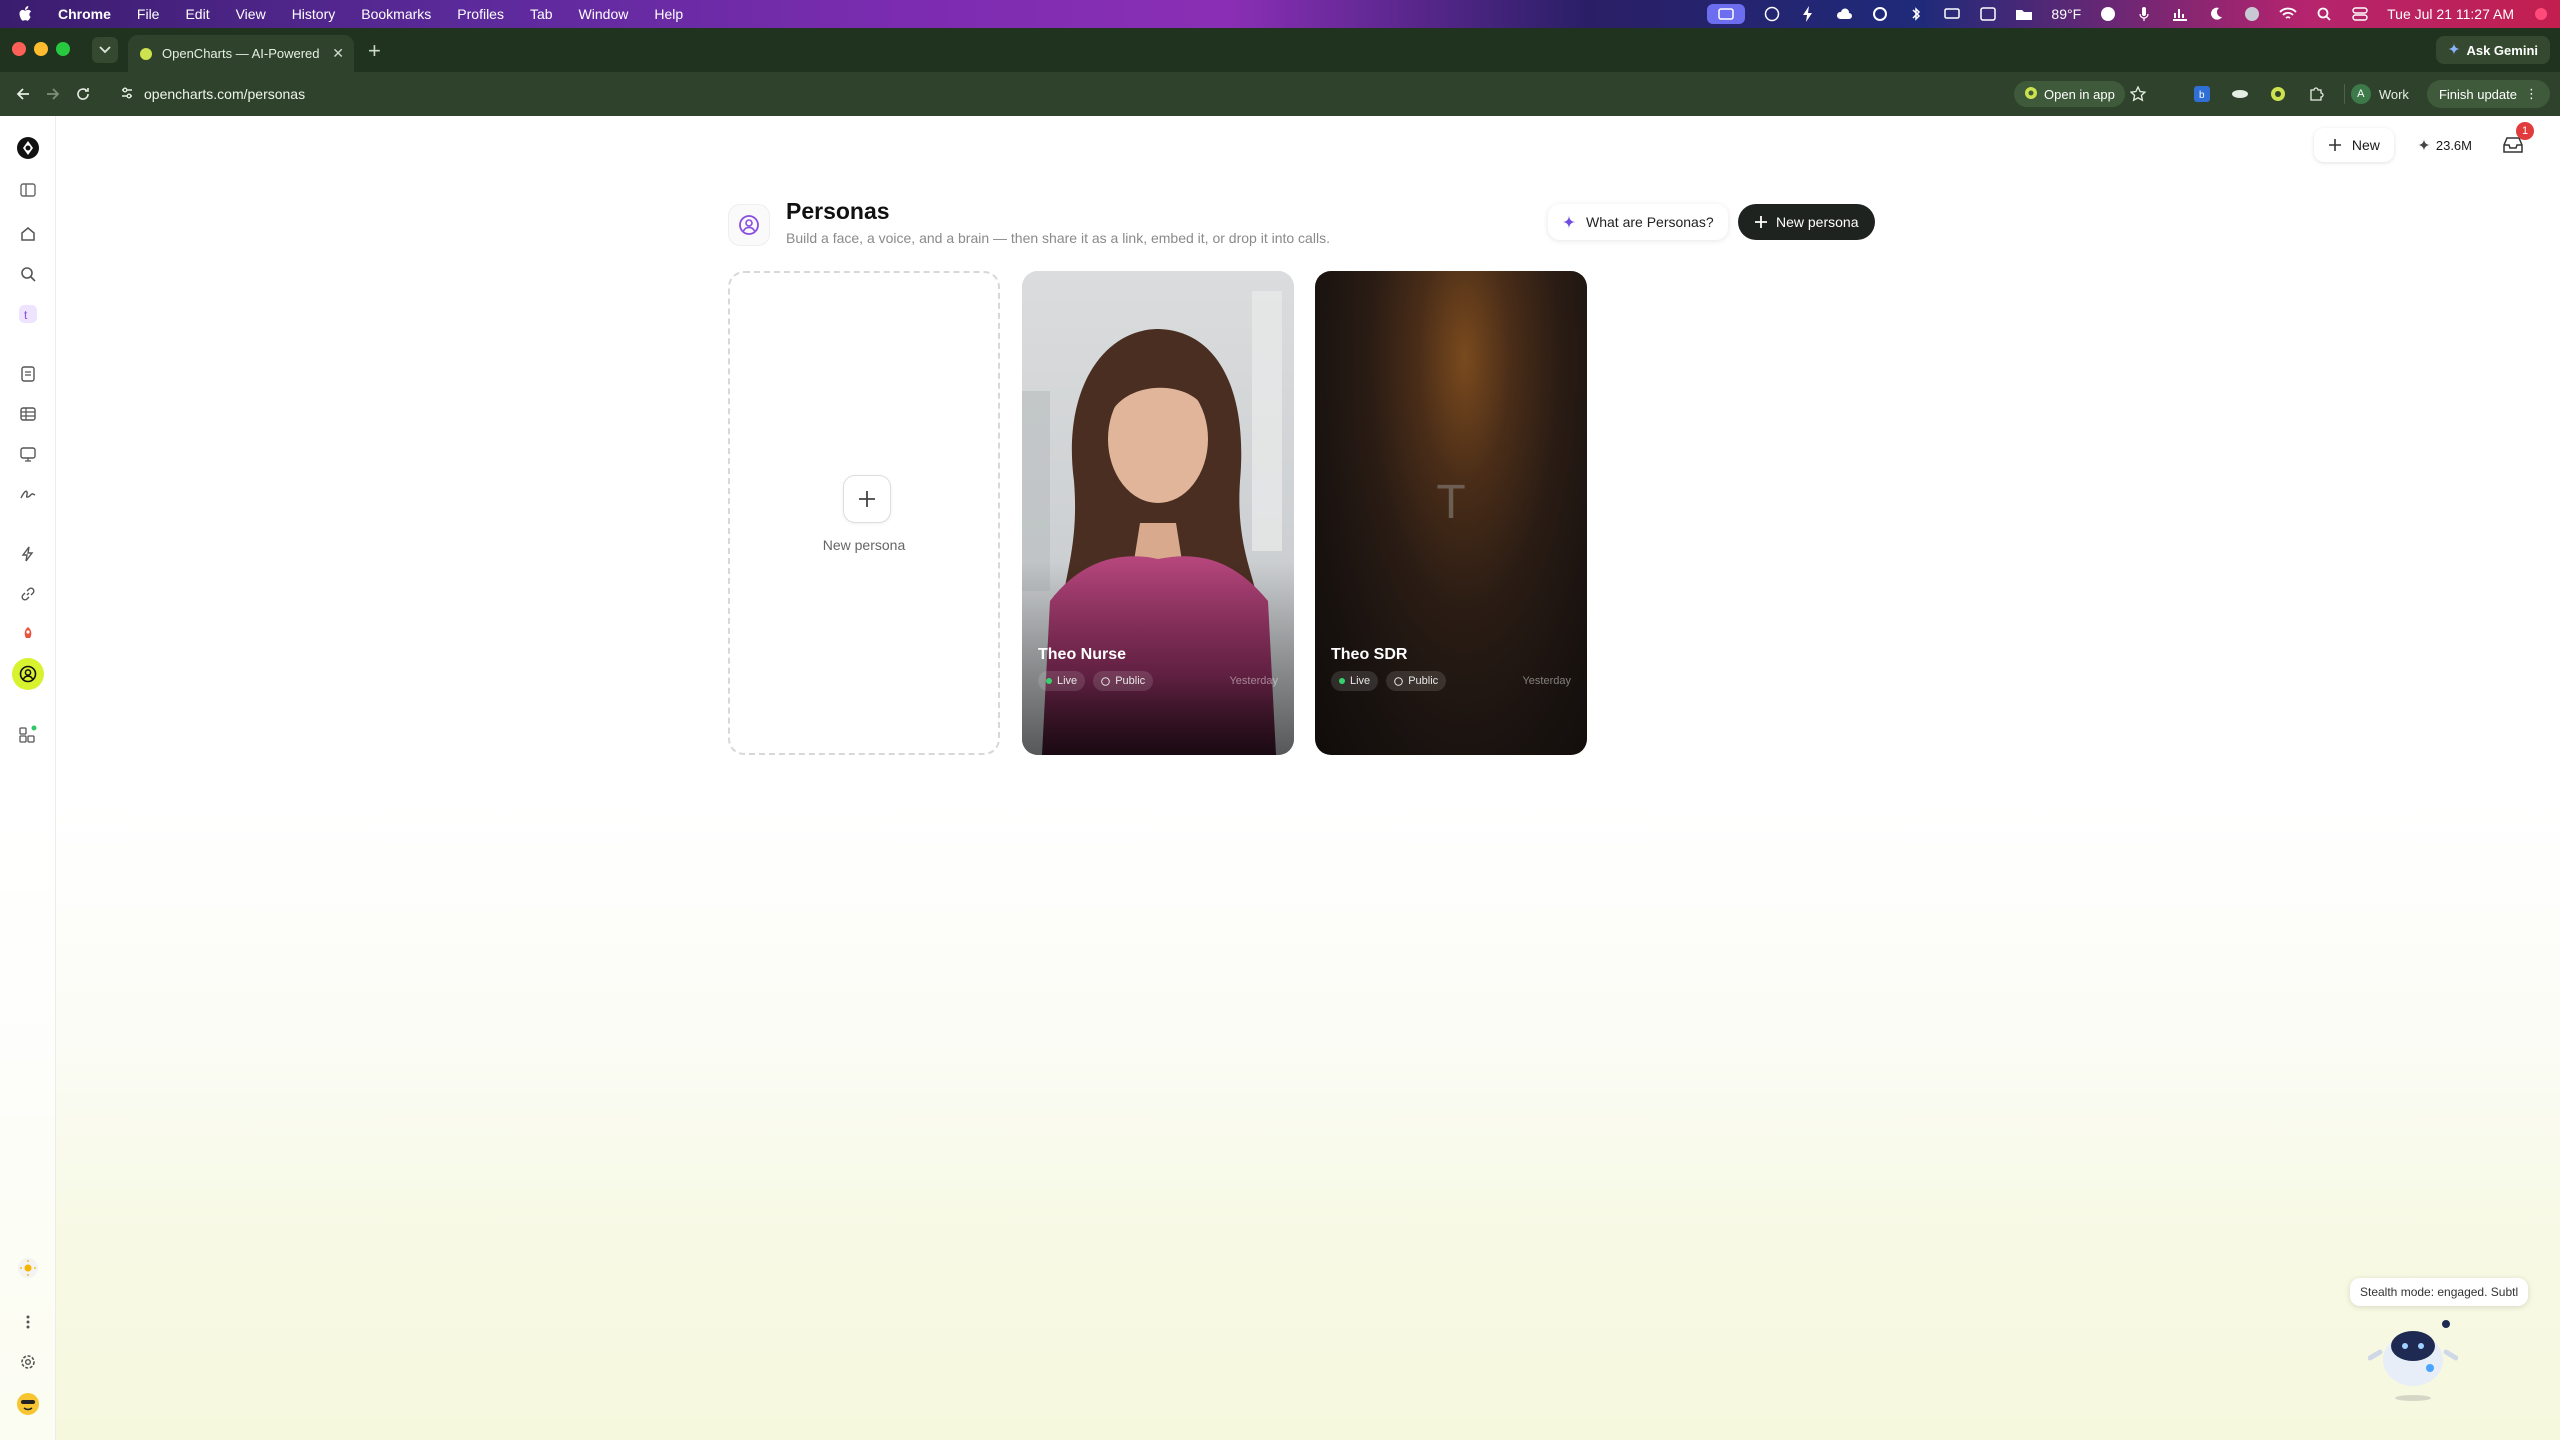 Image resolution: width=2560 pixels, height=1440 pixels. Describe the element at coordinates (2144, 14) in the screenshot. I see `mic-icon` at that location.